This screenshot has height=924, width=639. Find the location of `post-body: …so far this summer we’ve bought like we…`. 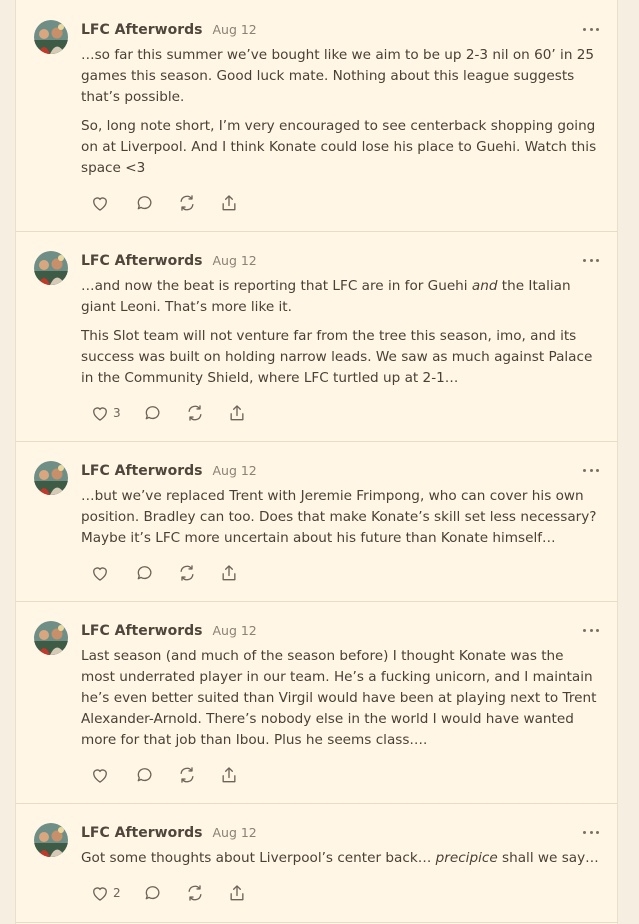

post-body: …so far this summer we’ve bought like we… is located at coordinates (341, 112).